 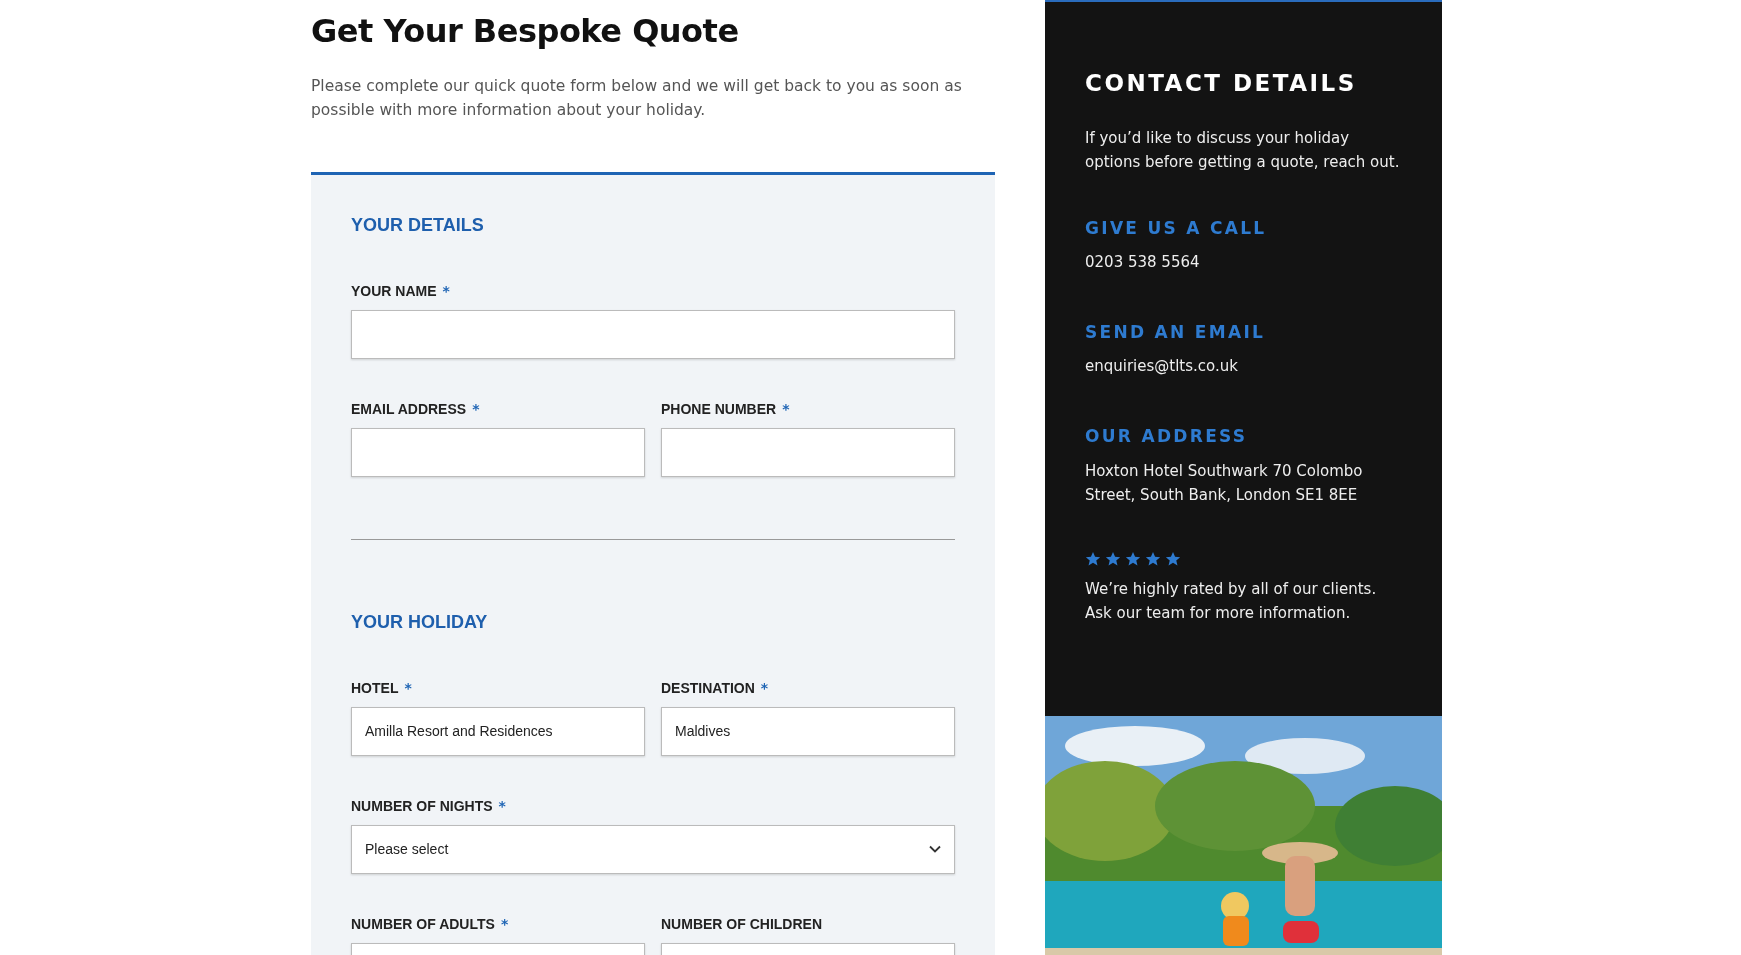 I want to click on address-text: Hoxton Hotel Southwark 70 Colombo Street, South Bank, London SE1 8EE, so click(x=1224, y=483).